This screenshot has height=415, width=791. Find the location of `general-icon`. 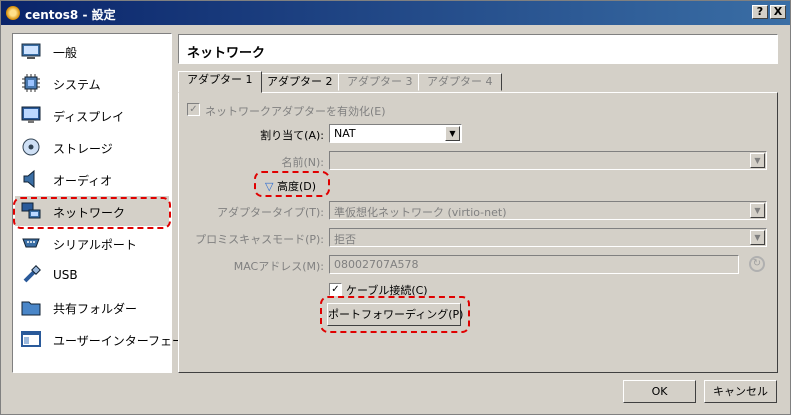

general-icon is located at coordinates (31, 51).